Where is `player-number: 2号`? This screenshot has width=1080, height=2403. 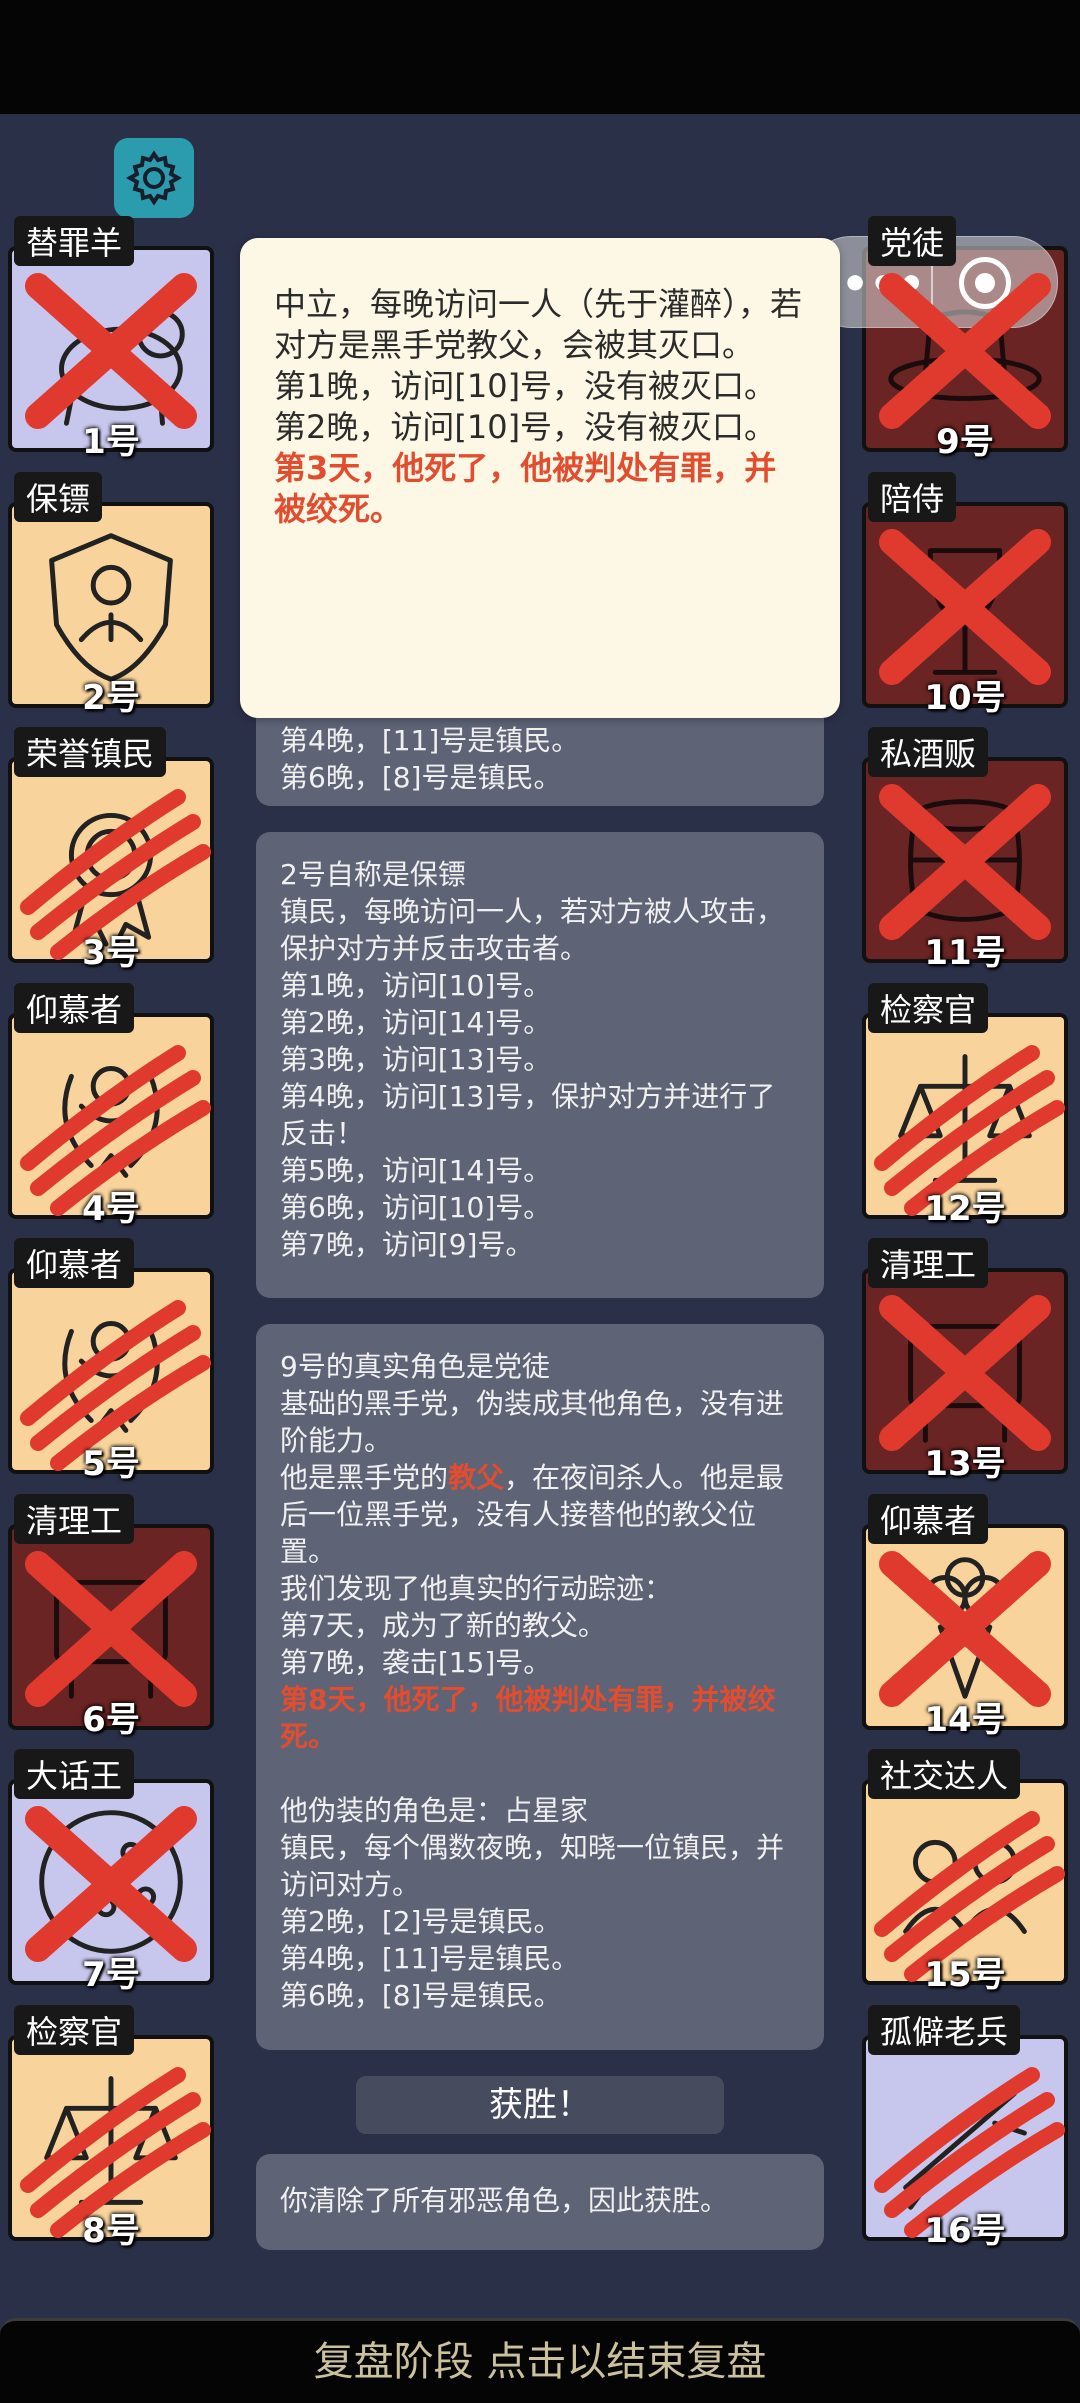 player-number: 2号 is located at coordinates (111, 698).